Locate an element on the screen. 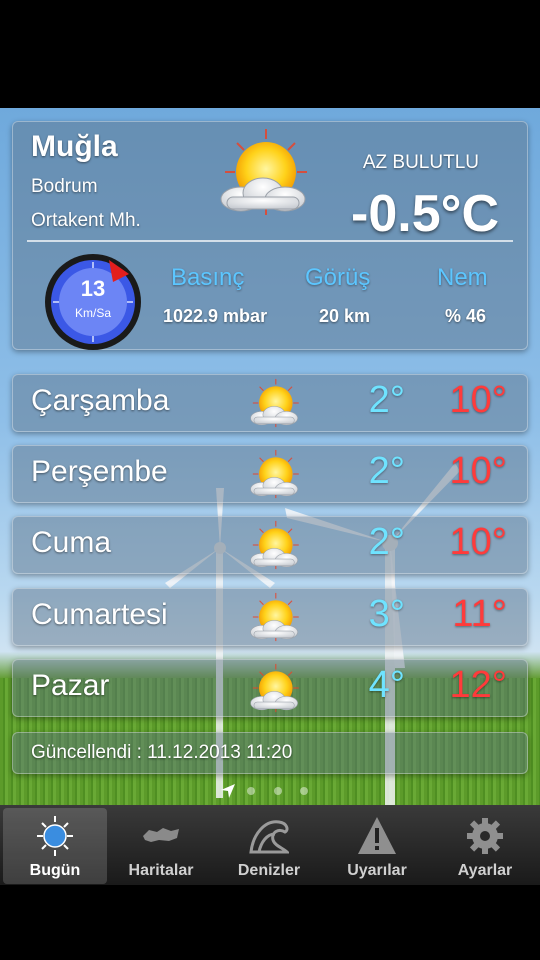 The height and width of the screenshot is (960, 540). sun-icon is located at coordinates (55, 836).